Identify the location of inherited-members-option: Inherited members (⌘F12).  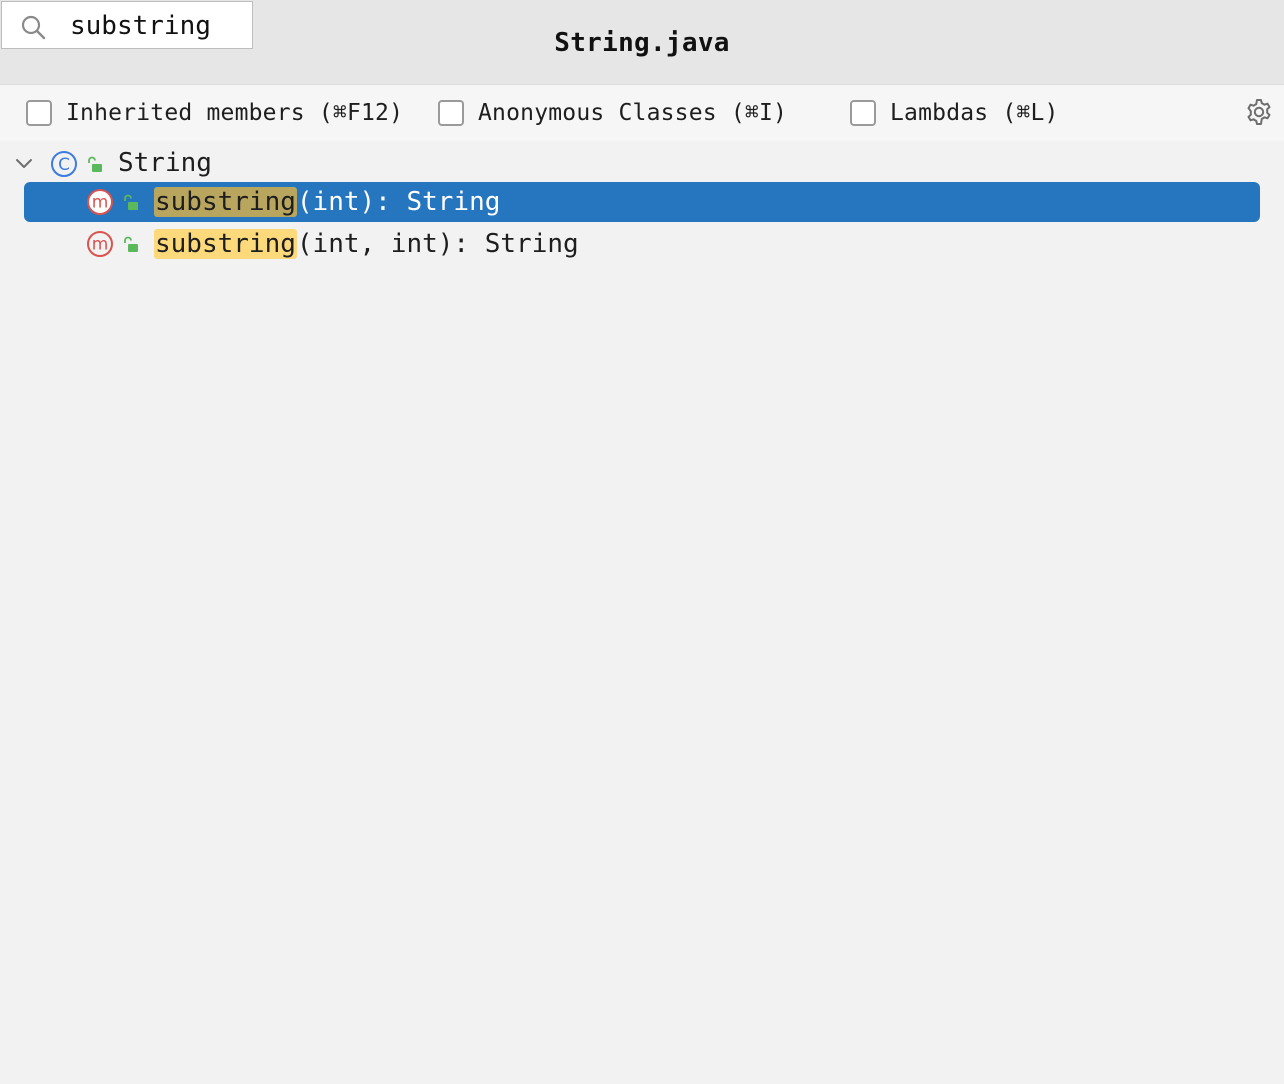
(214, 113).